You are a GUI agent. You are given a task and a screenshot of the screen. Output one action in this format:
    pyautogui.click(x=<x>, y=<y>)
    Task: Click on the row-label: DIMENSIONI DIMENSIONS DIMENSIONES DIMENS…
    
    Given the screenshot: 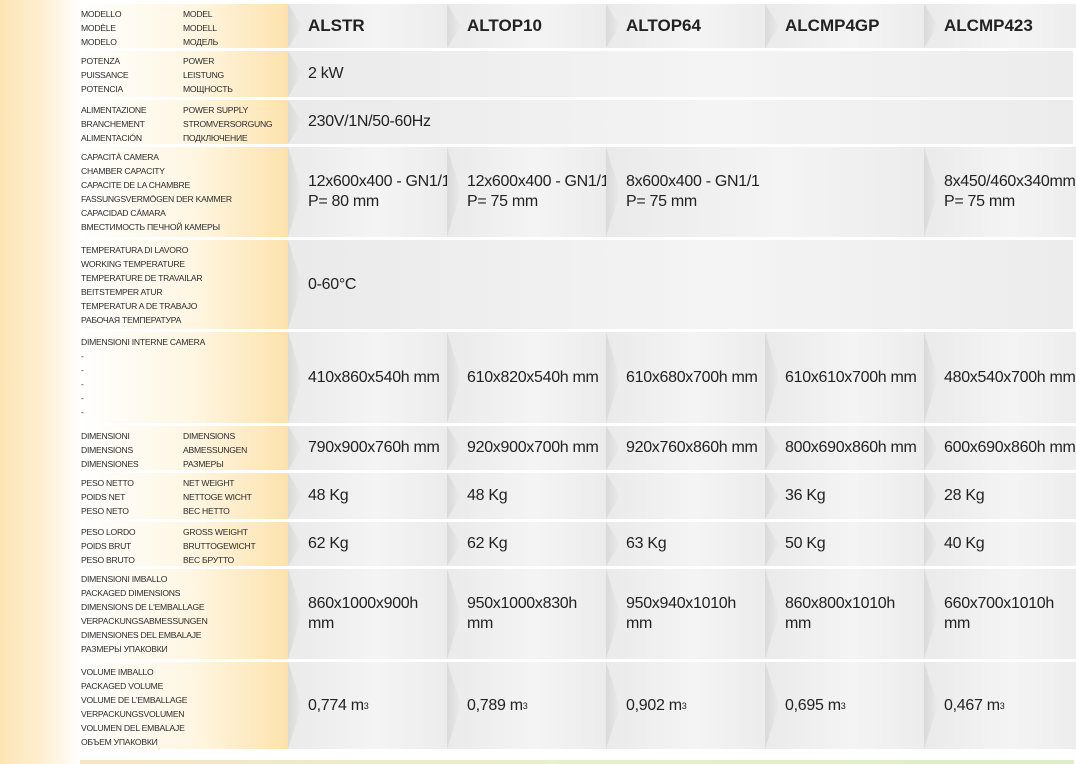 What is the action you would take?
    pyautogui.click(x=184, y=448)
    